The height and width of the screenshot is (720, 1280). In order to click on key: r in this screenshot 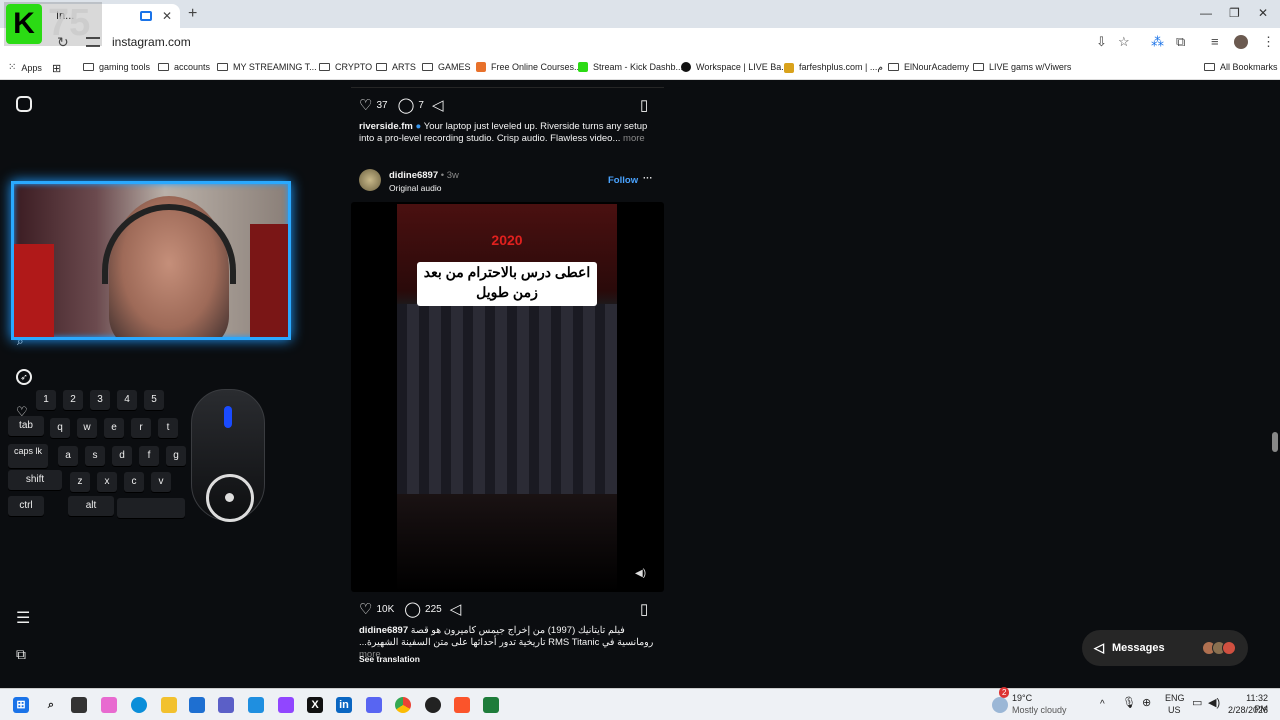, I will do `click(141, 428)`.